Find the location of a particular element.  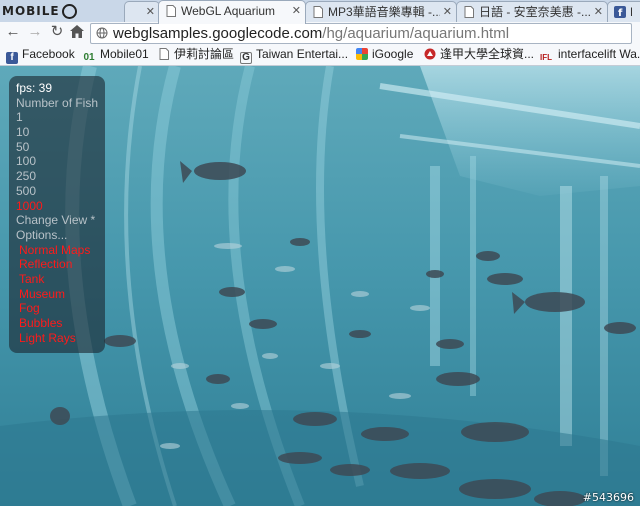

bookmark-mobile01: 01 Mobile01 is located at coordinates (115, 54).